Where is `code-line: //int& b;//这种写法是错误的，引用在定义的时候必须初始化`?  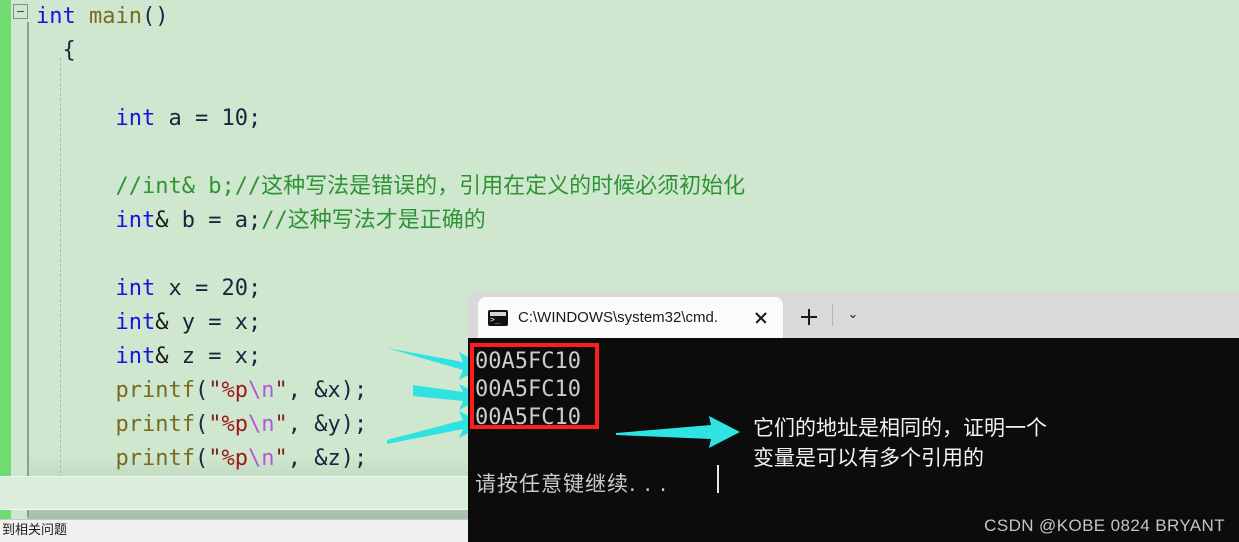 code-line: //int& b;//这种写法是错误的，引用在定义的时候必须初始化 is located at coordinates (619, 187).